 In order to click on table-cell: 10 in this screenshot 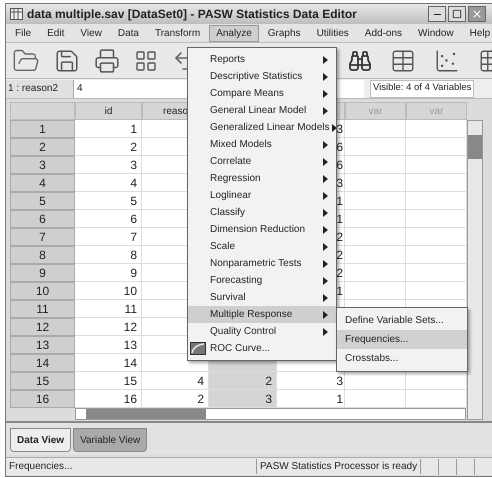, I will do `click(108, 291)`.